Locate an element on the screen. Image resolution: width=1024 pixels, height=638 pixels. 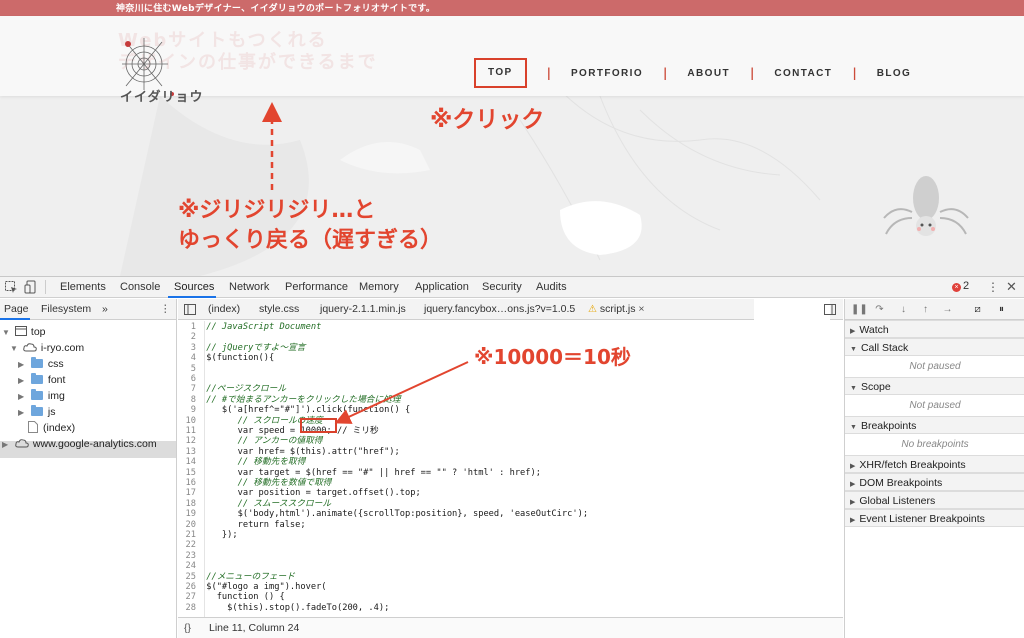
file-tab-fancybox: jquery.fancybox…ons.js?v=1.0.5 is located at coordinates (499, 309).